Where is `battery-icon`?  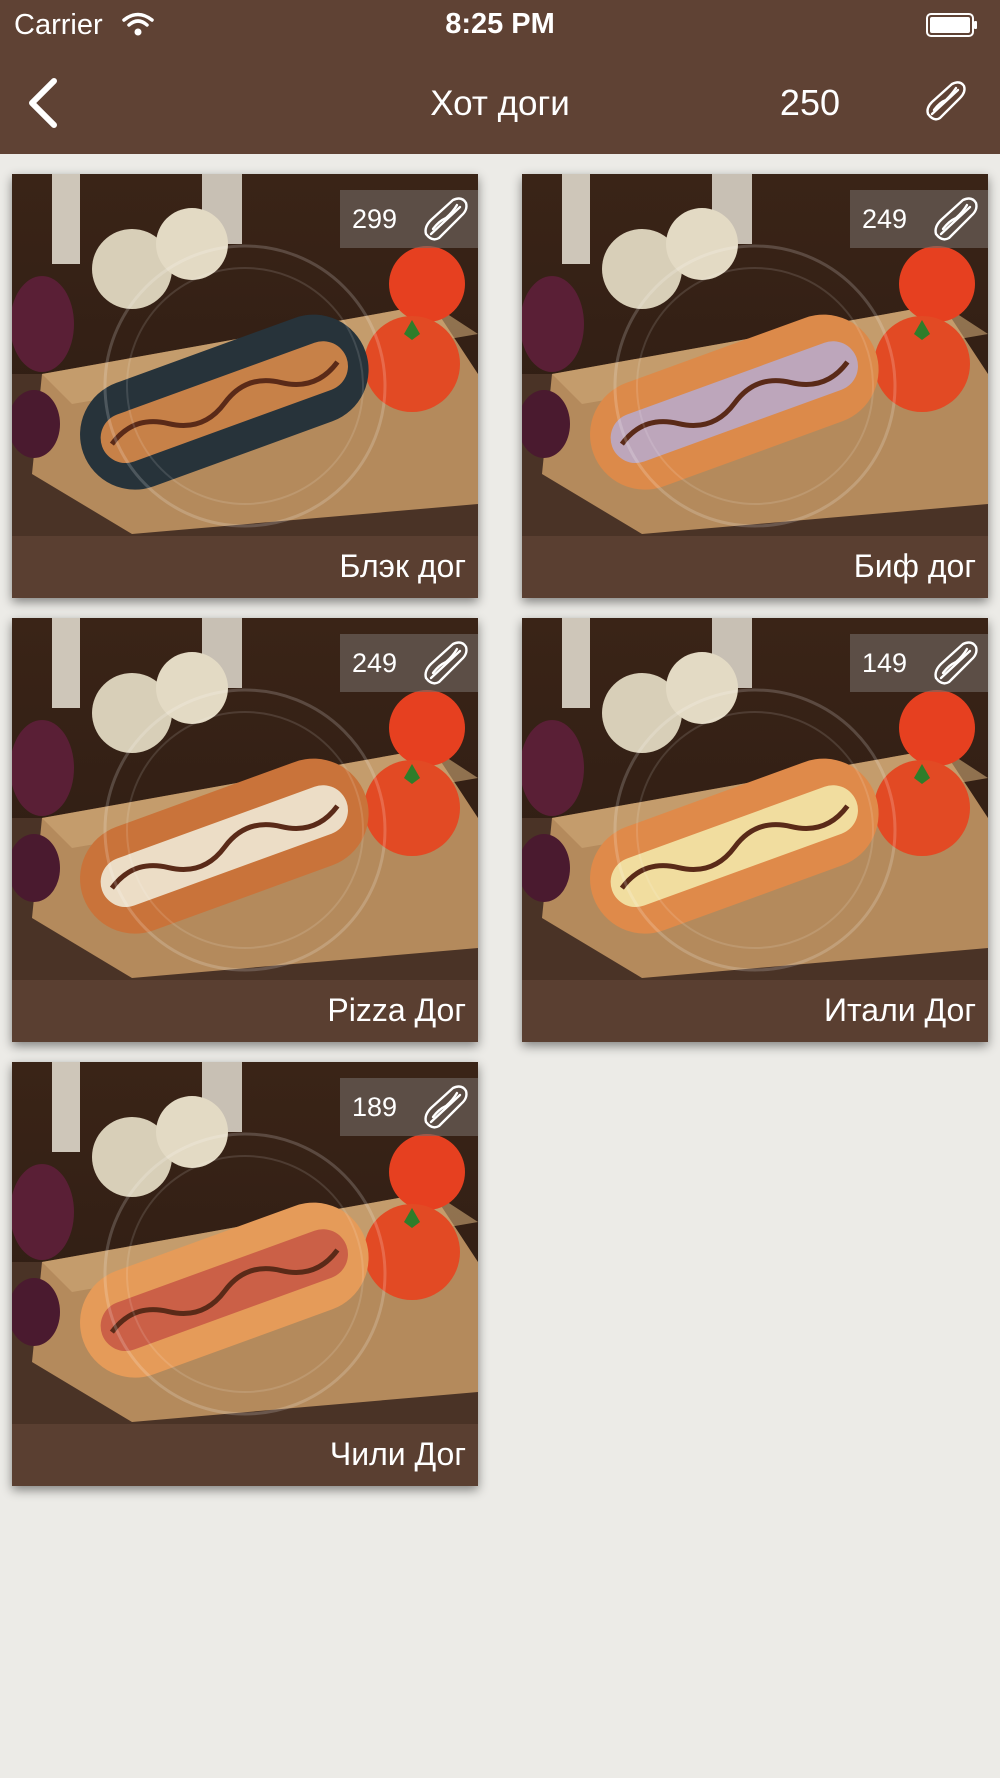 battery-icon is located at coordinates (951, 25).